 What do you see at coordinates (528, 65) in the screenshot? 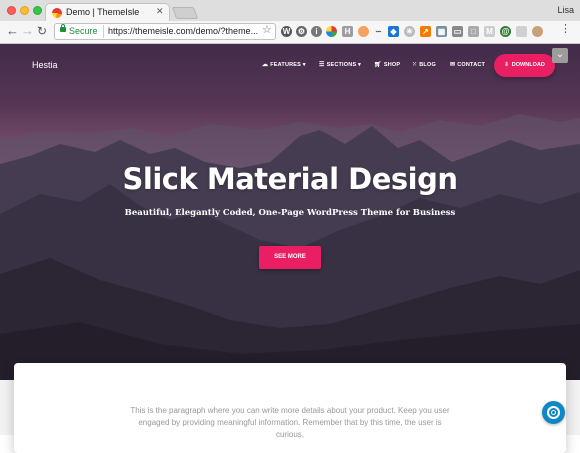
I see `download-label: DOWNLOAD` at bounding box center [528, 65].